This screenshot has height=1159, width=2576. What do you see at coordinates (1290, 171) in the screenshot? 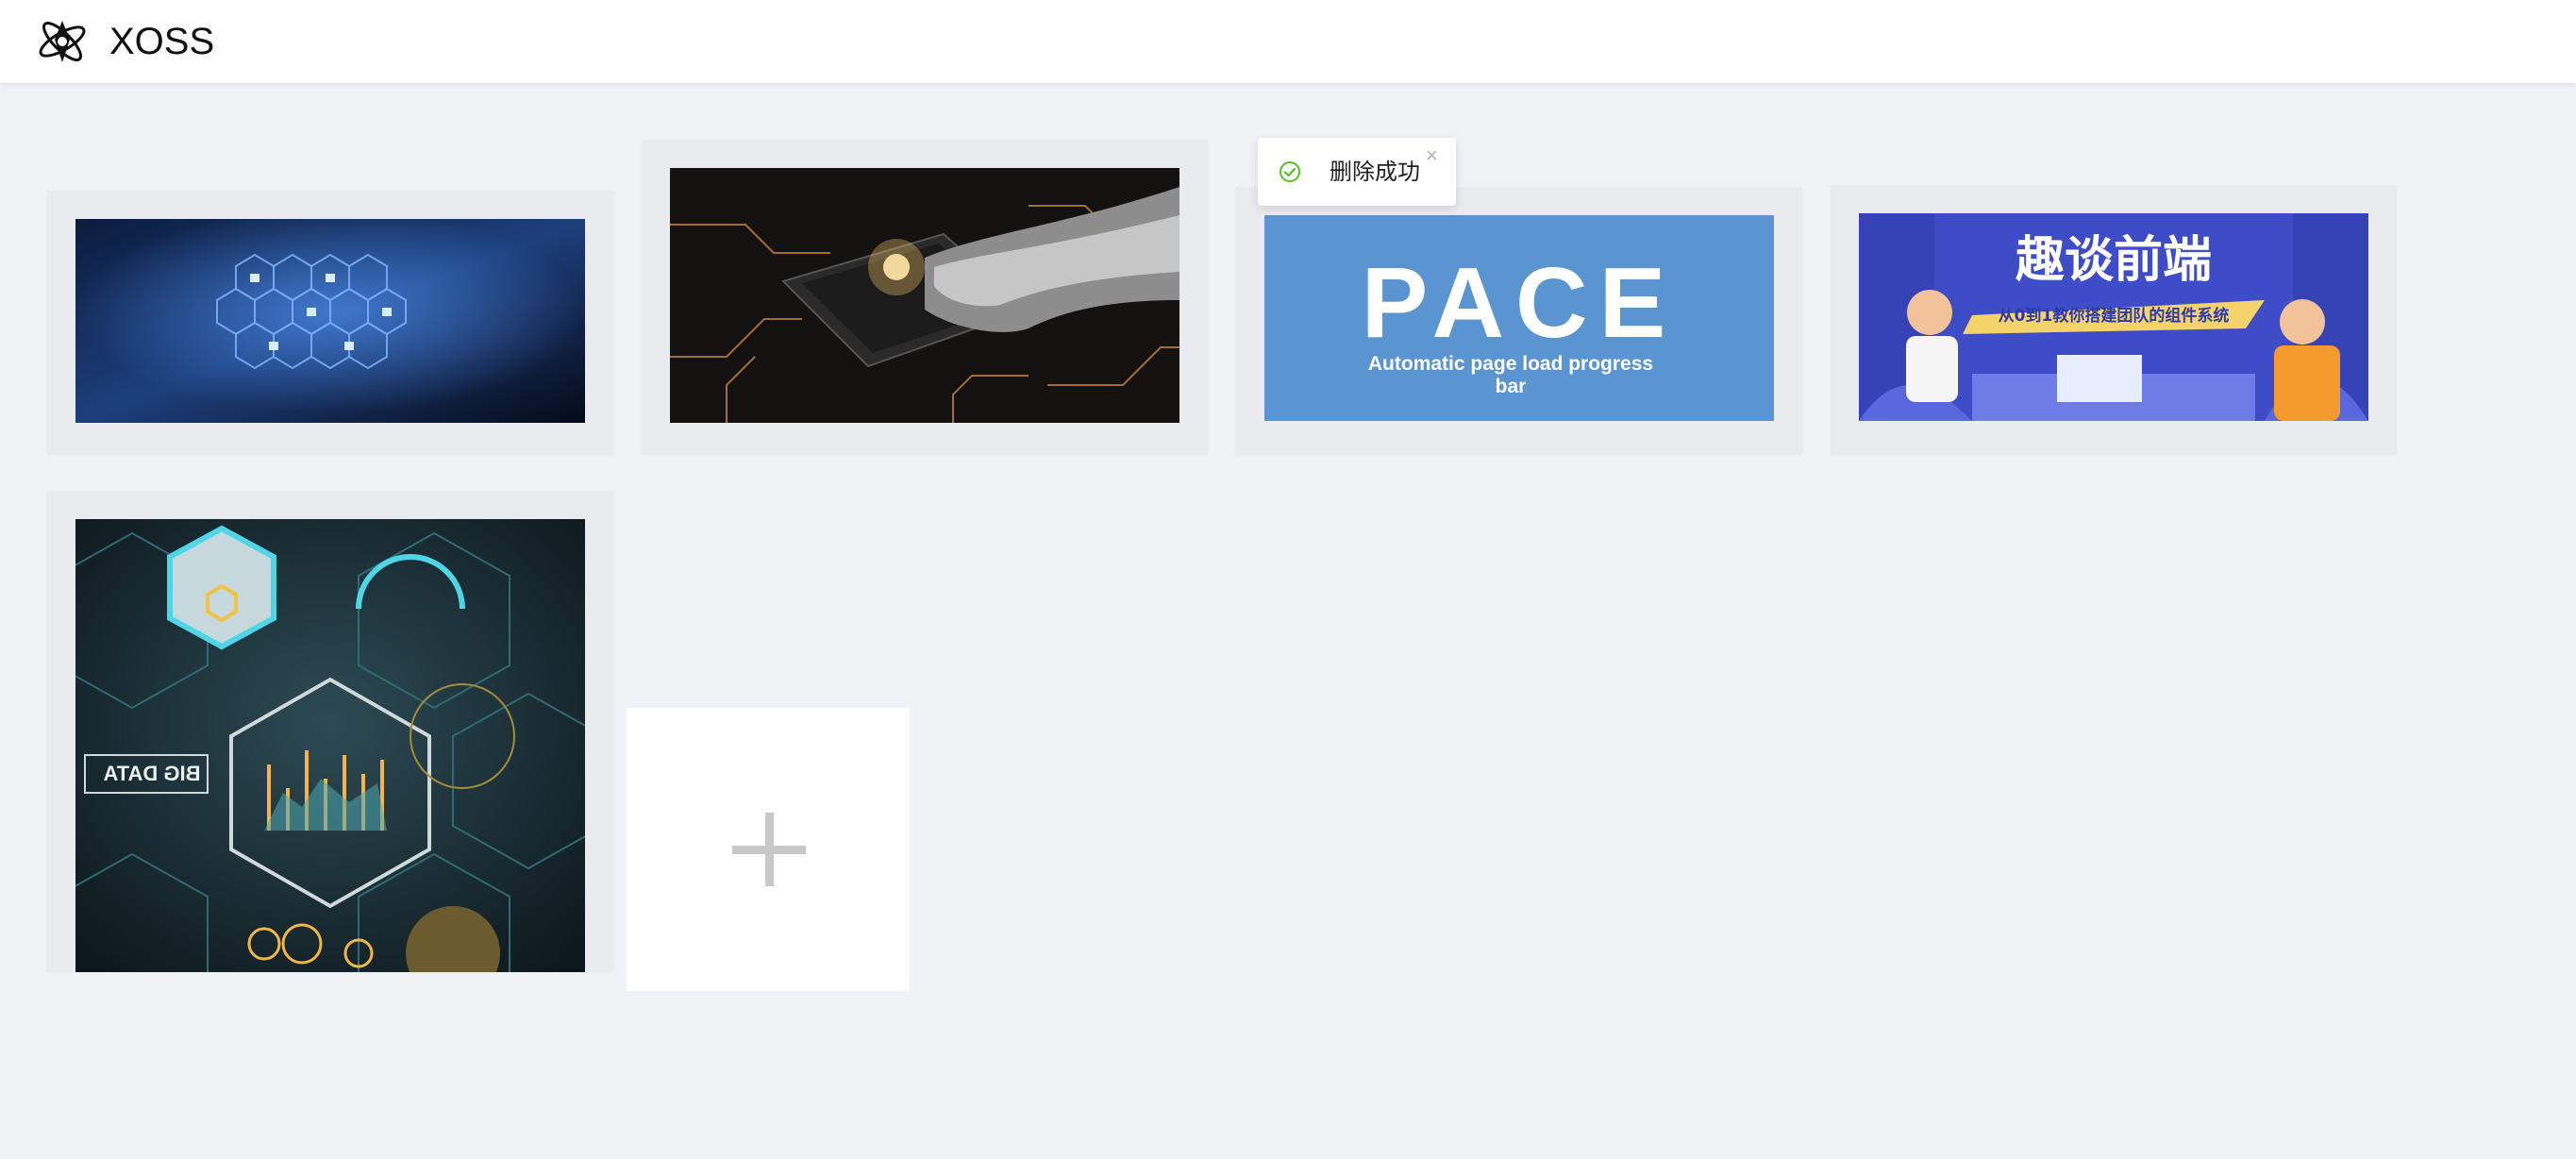
I see `check-circle-icon` at bounding box center [1290, 171].